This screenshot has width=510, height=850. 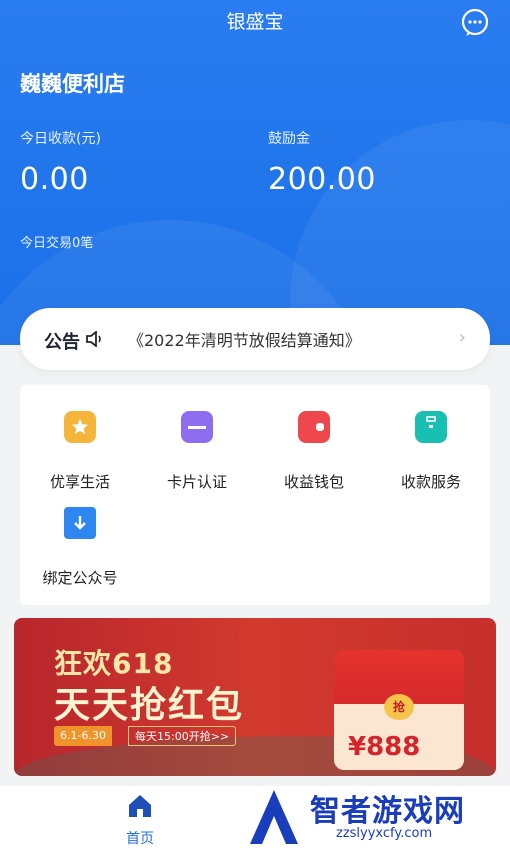 What do you see at coordinates (182, 736) in the screenshot?
I see `banner-time: 每天15:00开抢>>` at bounding box center [182, 736].